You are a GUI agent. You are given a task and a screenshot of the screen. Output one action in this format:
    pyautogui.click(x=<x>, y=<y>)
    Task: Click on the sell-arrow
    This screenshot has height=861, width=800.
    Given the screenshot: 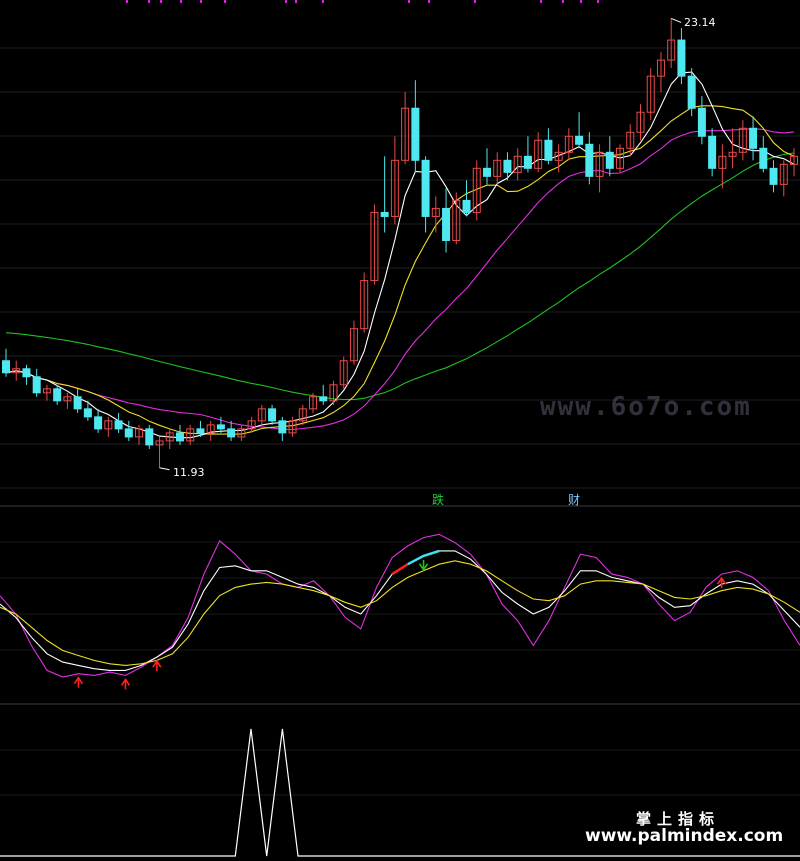 What is the action you would take?
    pyautogui.click(x=423, y=565)
    